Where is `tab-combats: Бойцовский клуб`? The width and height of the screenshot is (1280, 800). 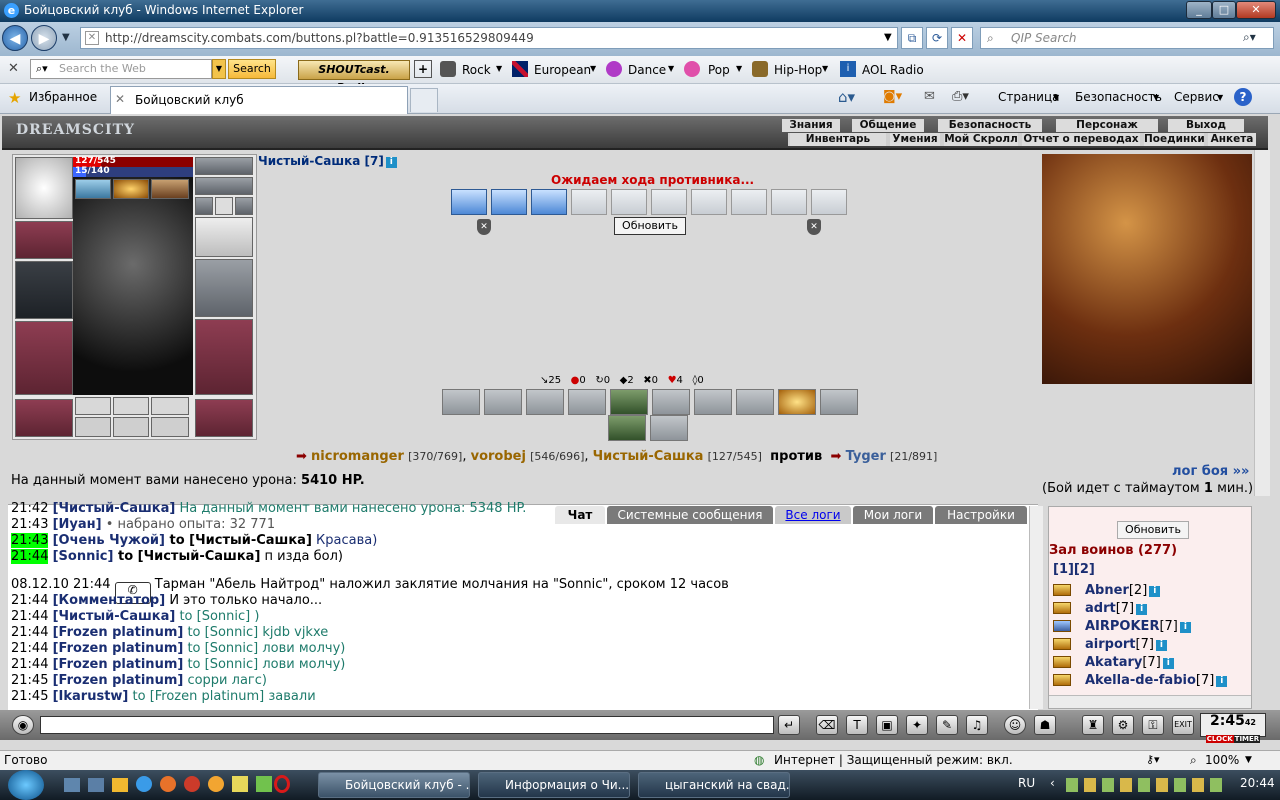 tab-combats: Бойцовский клуб is located at coordinates (259, 100).